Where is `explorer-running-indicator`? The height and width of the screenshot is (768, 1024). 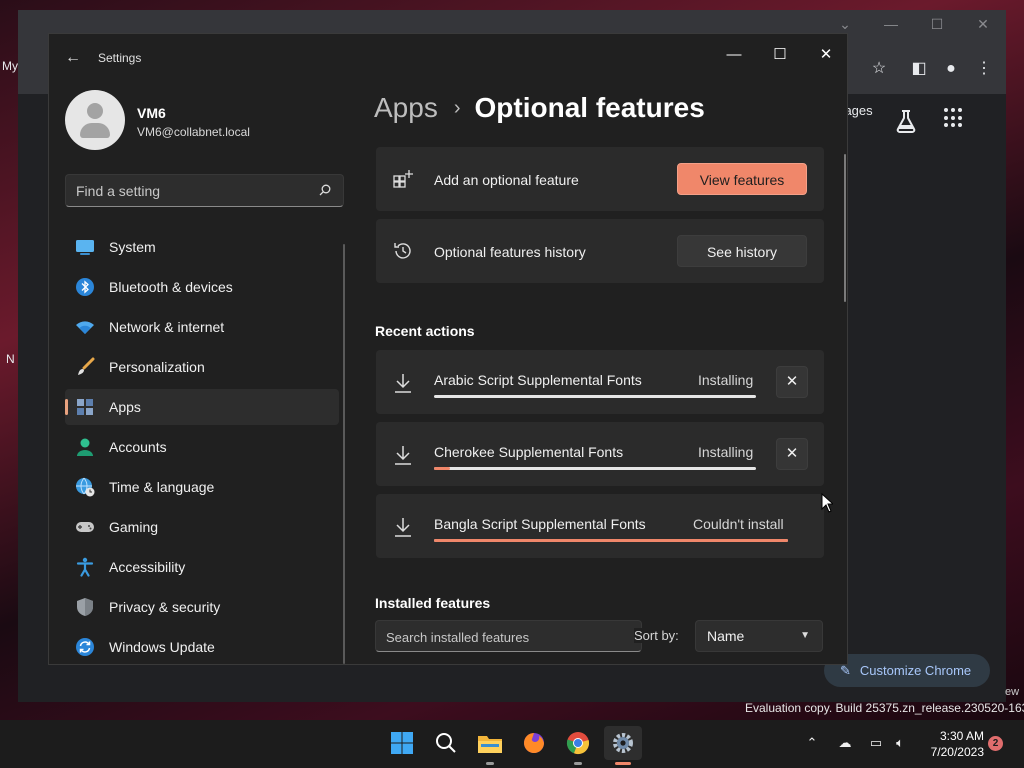
explorer-running-indicator is located at coordinates (490, 763).